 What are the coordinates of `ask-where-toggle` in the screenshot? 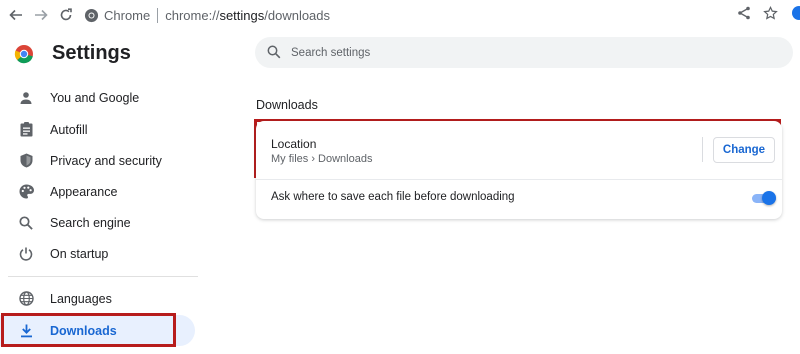 It's located at (763, 198).